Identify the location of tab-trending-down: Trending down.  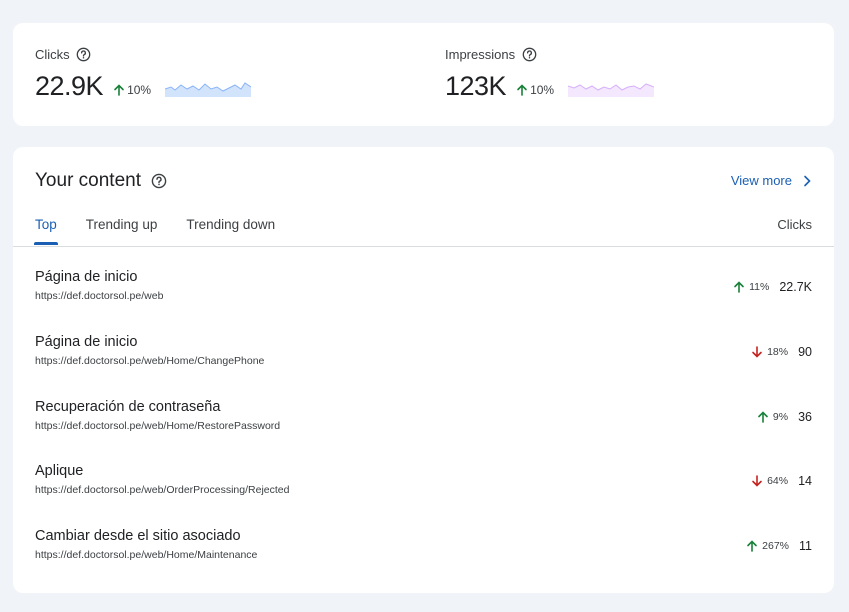
(230, 231).